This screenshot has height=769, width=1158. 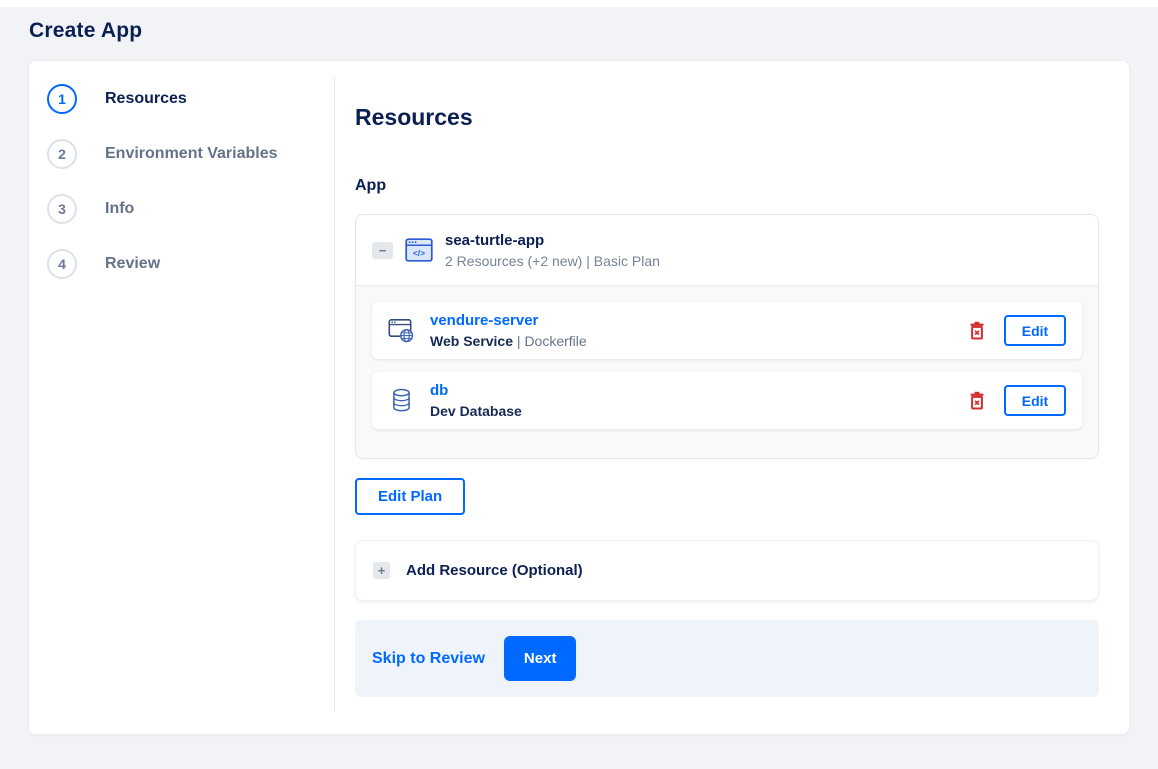 What do you see at coordinates (382, 250) in the screenshot?
I see `collapse-app-button: −` at bounding box center [382, 250].